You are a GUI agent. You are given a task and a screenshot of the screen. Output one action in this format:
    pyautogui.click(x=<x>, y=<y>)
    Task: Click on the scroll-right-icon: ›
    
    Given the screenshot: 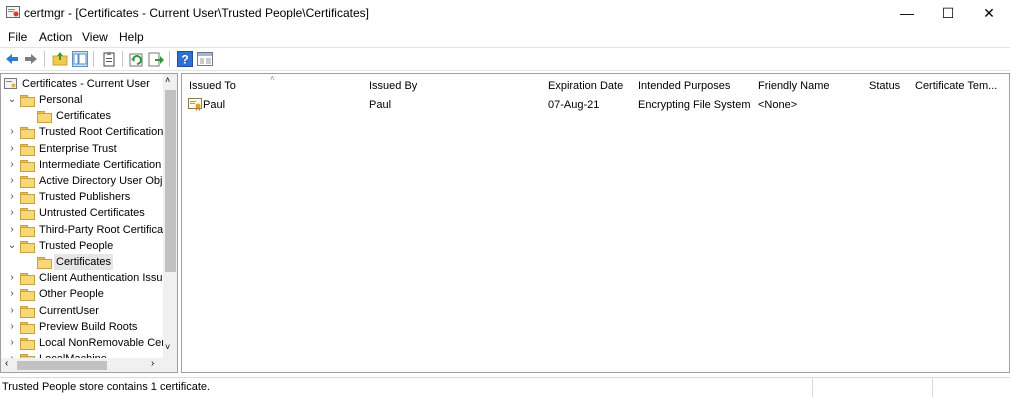 What is the action you would take?
    pyautogui.click(x=152, y=363)
    